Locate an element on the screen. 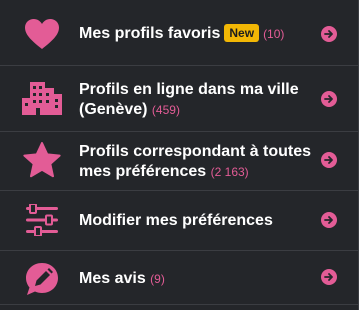 The height and width of the screenshot is (310, 359). divider is located at coordinates (179, 304).